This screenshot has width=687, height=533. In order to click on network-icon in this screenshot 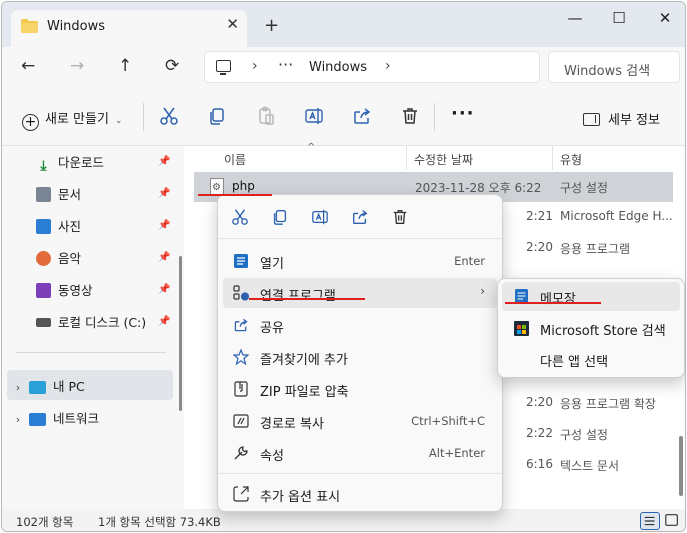, I will do `click(37, 419)`.